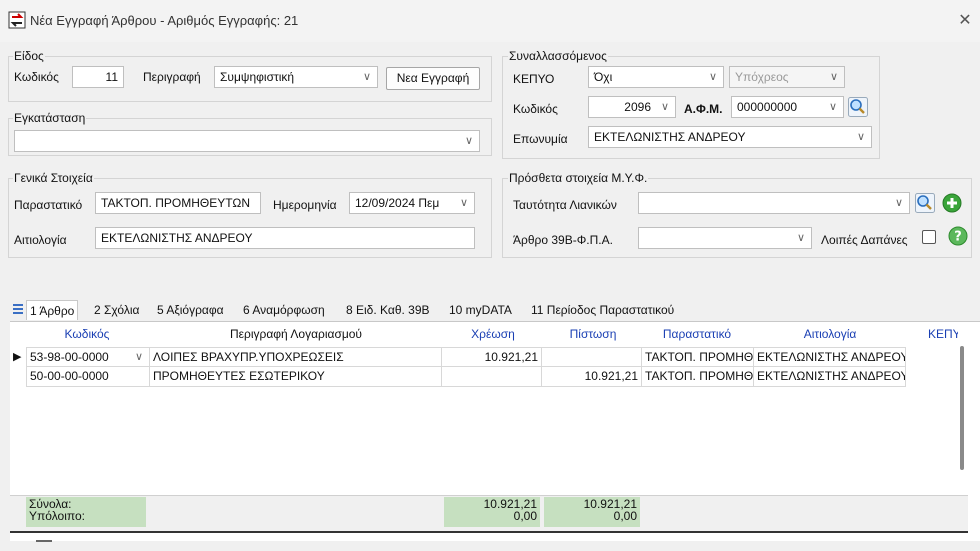 The height and width of the screenshot is (551, 980). I want to click on totals-credit: 10.921,21 0,00, so click(592, 512).